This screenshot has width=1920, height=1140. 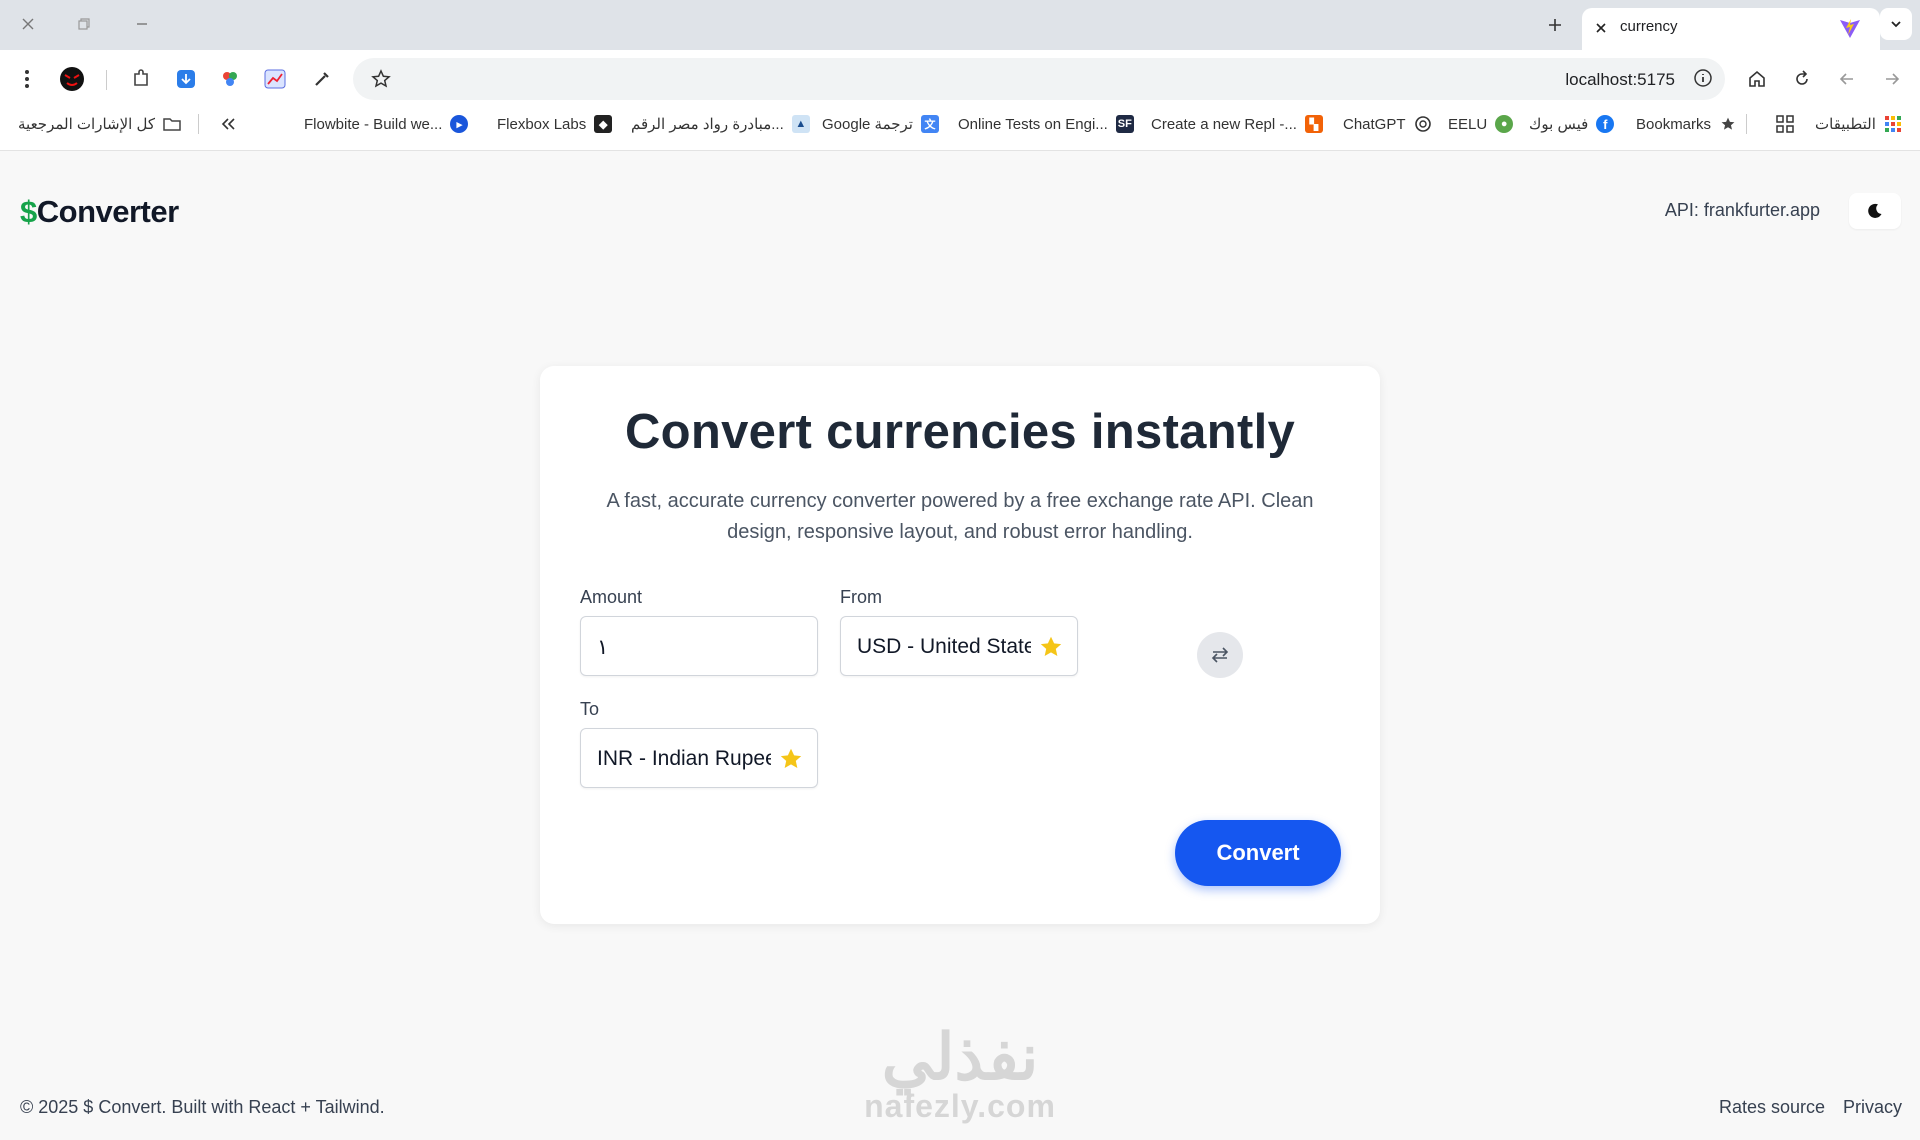 I want to click on rowad-icon: ▲, so click(x=800, y=124).